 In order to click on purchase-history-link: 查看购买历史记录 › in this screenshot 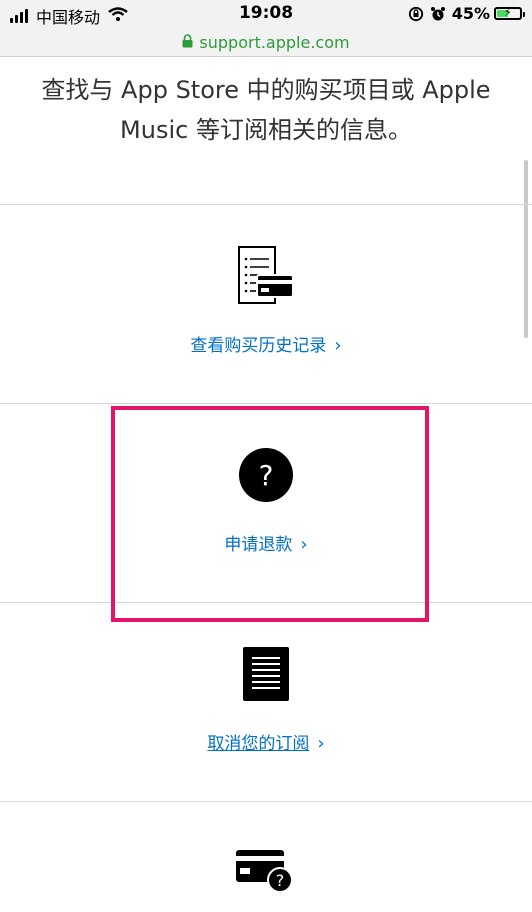, I will do `click(266, 343)`.